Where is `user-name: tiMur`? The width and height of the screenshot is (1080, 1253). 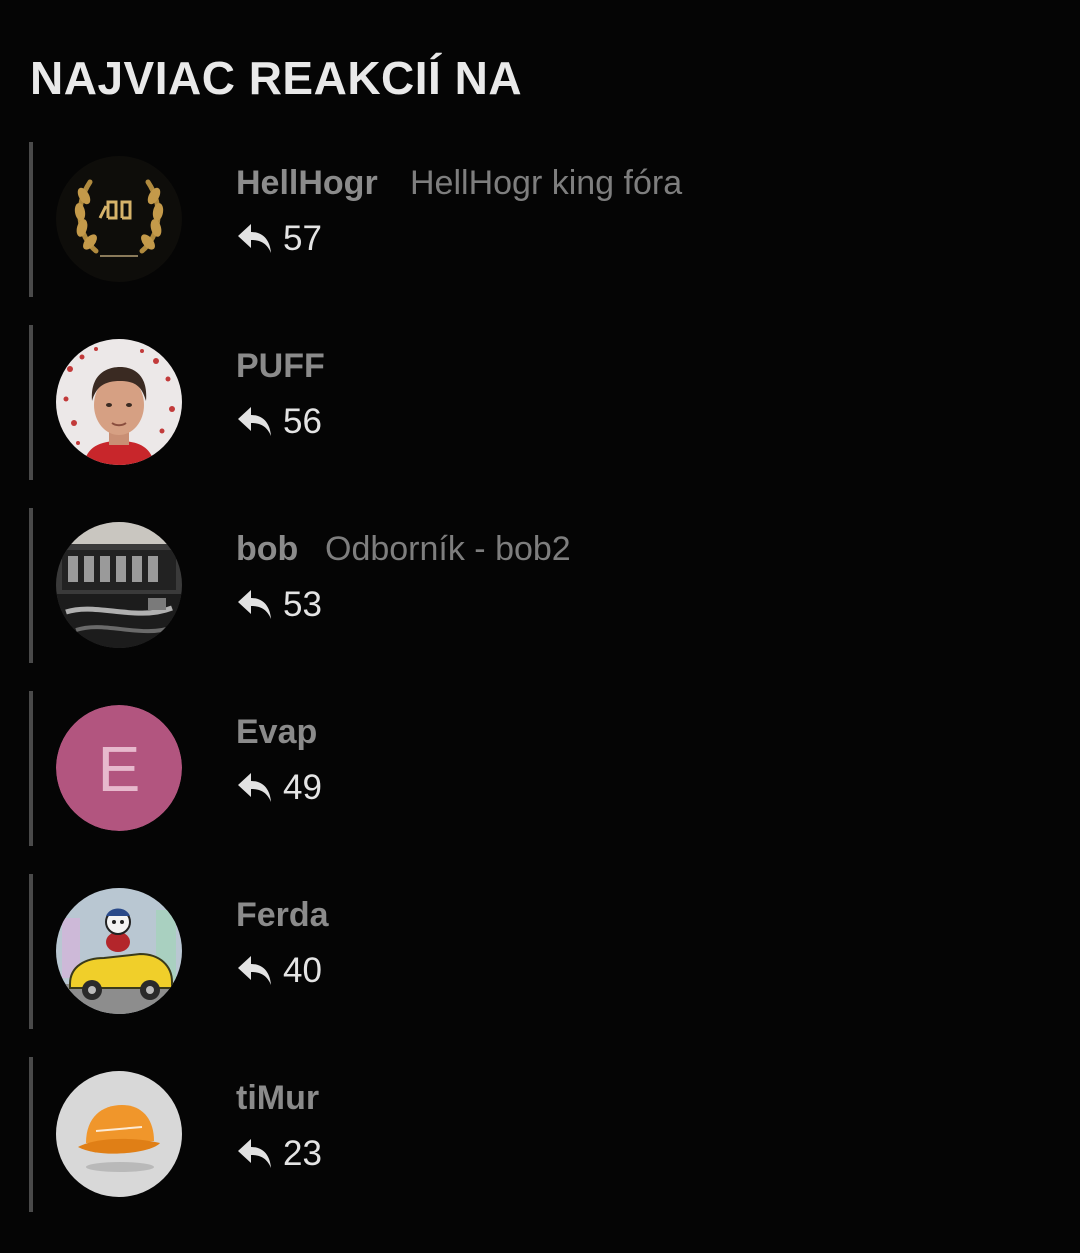 user-name: tiMur is located at coordinates (277, 1098).